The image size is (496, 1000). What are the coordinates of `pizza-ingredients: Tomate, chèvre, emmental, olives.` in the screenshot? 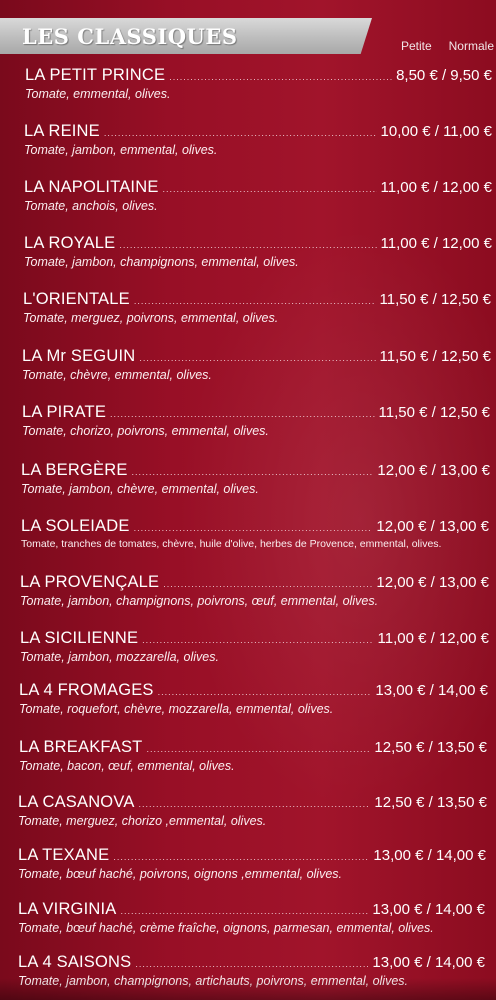 It's located at (117, 375).